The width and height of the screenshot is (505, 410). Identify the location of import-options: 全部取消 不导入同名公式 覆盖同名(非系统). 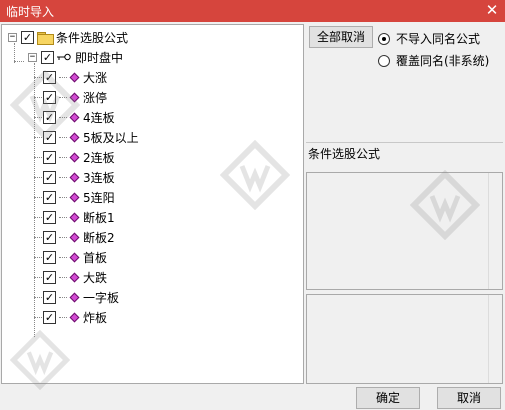
(404, 83).